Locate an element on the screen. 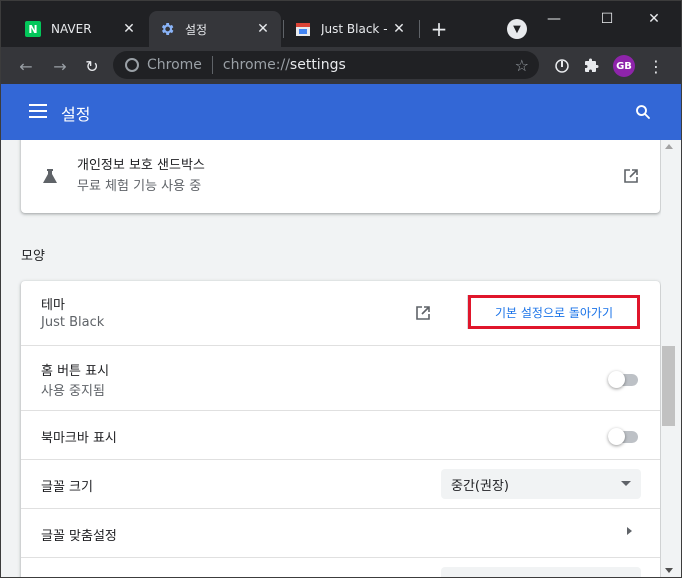 This screenshot has height=578, width=682. chevron-right-icon is located at coordinates (629, 531).